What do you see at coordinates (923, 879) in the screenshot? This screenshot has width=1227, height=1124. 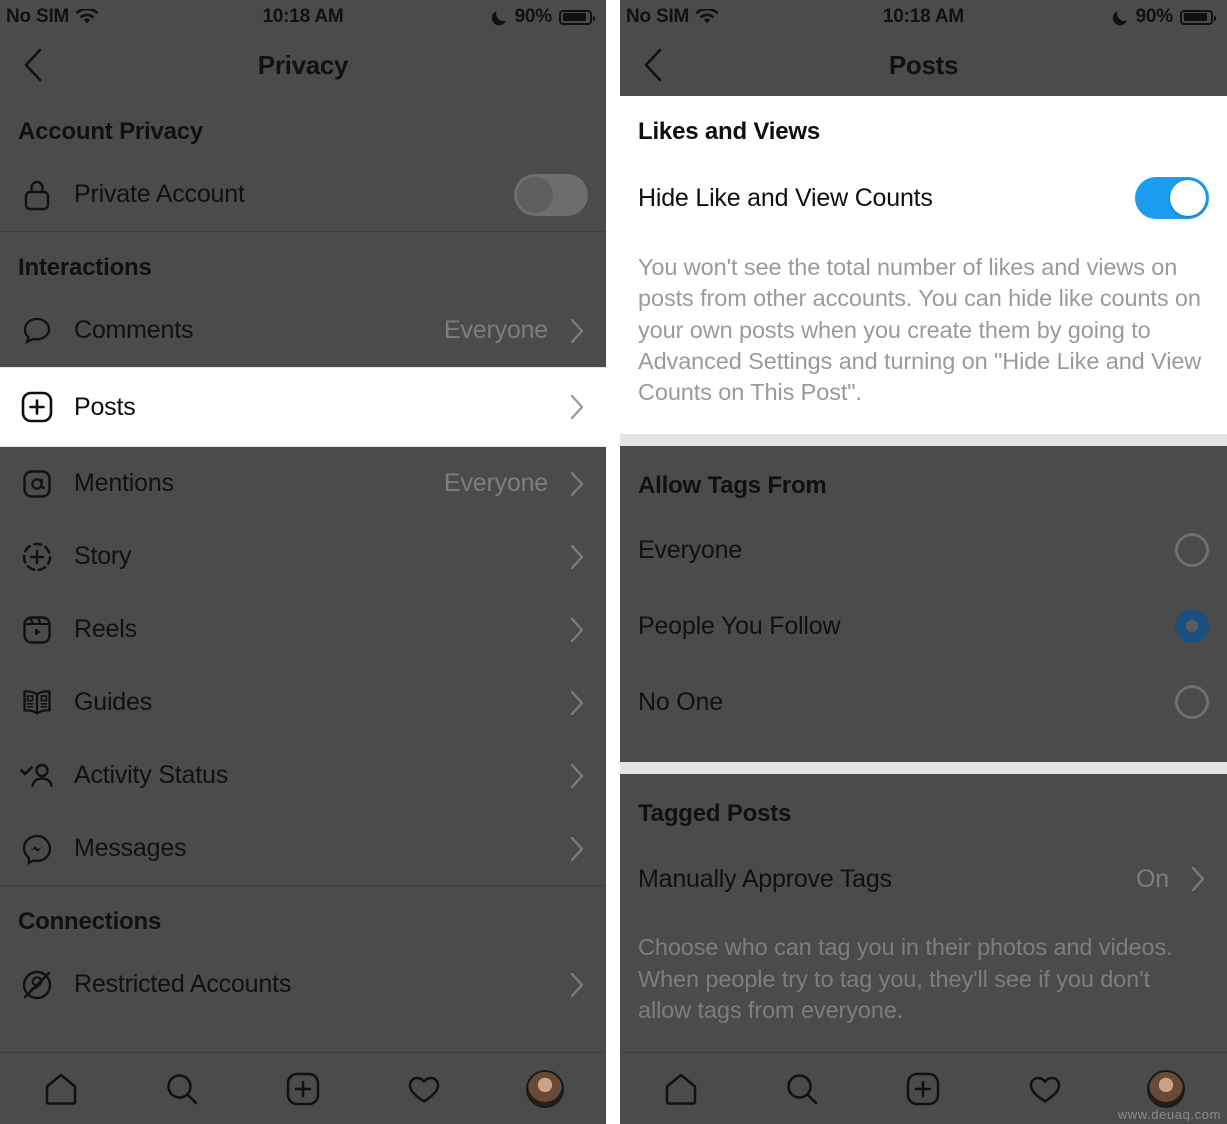 I see `row-manually-approve-tags: Manually Approve Tags On` at bounding box center [923, 879].